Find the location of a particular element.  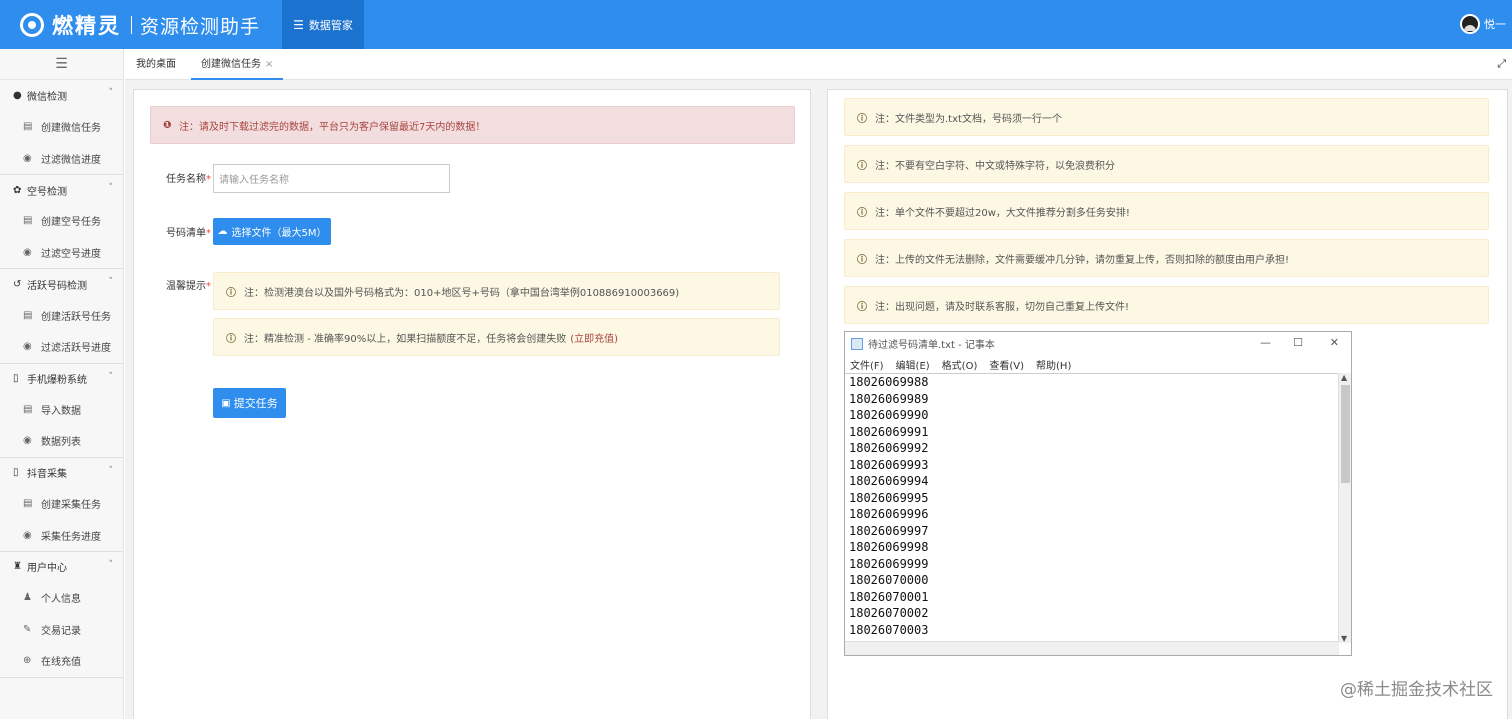

sidebar-group: ✿ 空号检测 ˅ is located at coordinates (61, 189).